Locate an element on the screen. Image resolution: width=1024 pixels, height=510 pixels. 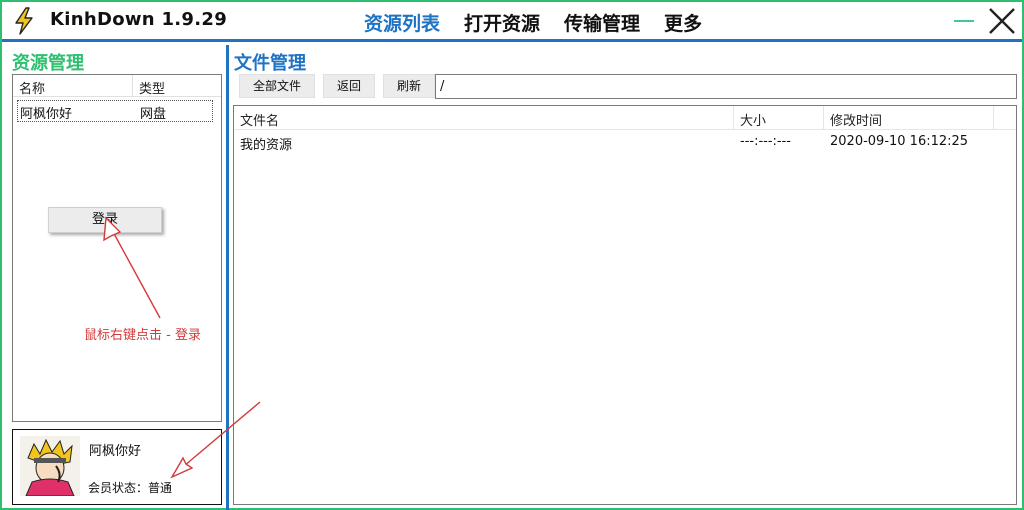
top-nav: 资源列表 打开资源 传输管理 更多 is located at coordinates (545, 22).